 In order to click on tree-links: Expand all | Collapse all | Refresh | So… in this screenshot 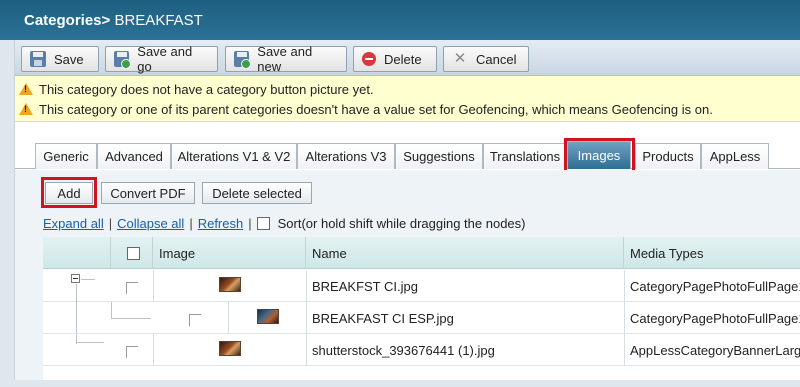, I will do `click(284, 223)`.